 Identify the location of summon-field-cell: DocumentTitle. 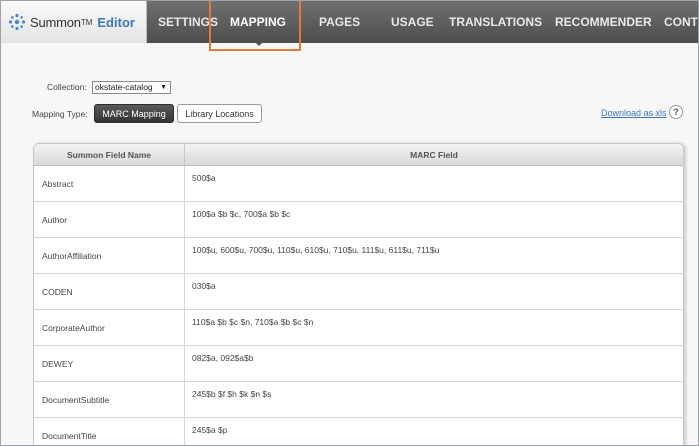
(109, 431).